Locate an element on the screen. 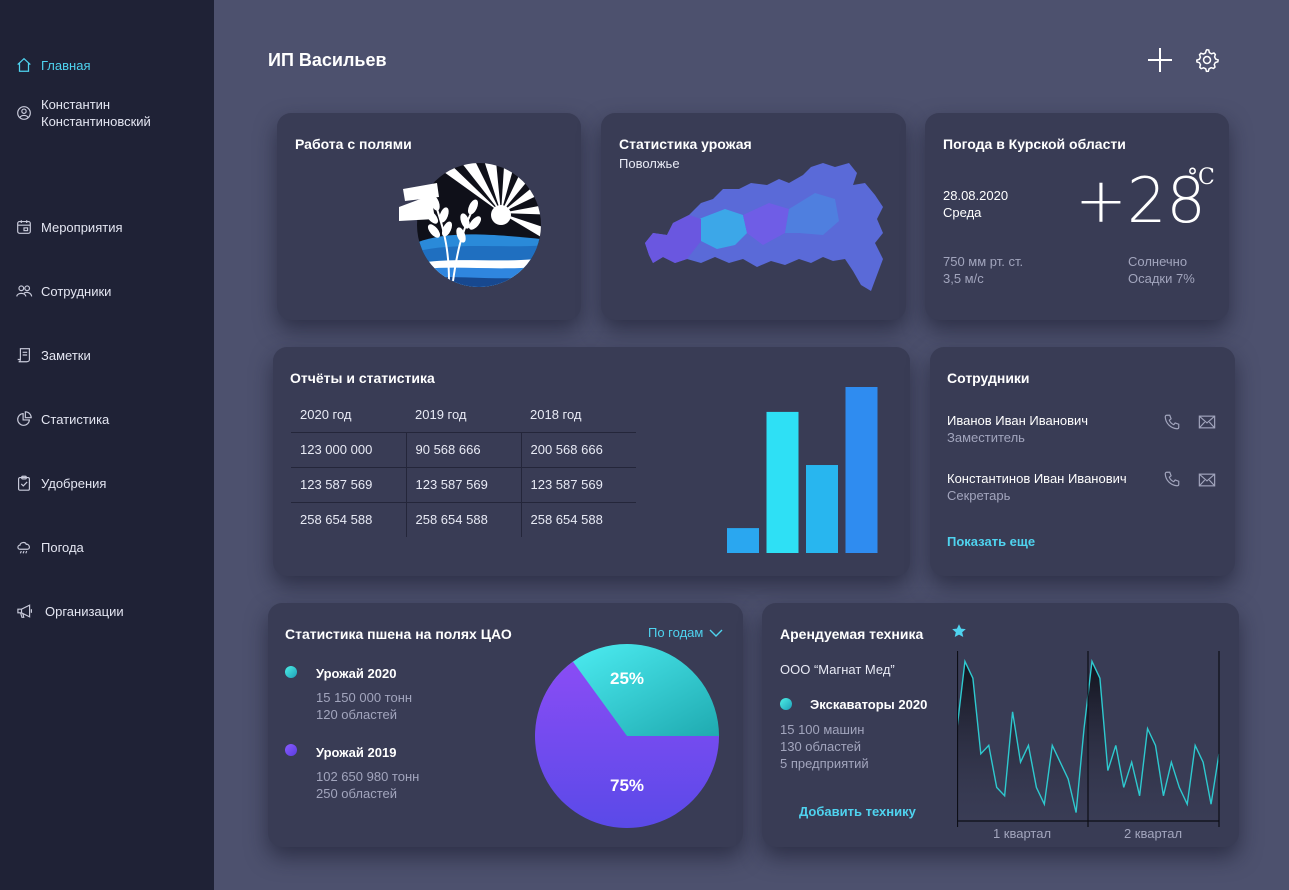 The height and width of the screenshot is (890, 1289). sidebar-item-fertilizers: Удобрения is located at coordinates (60, 483).